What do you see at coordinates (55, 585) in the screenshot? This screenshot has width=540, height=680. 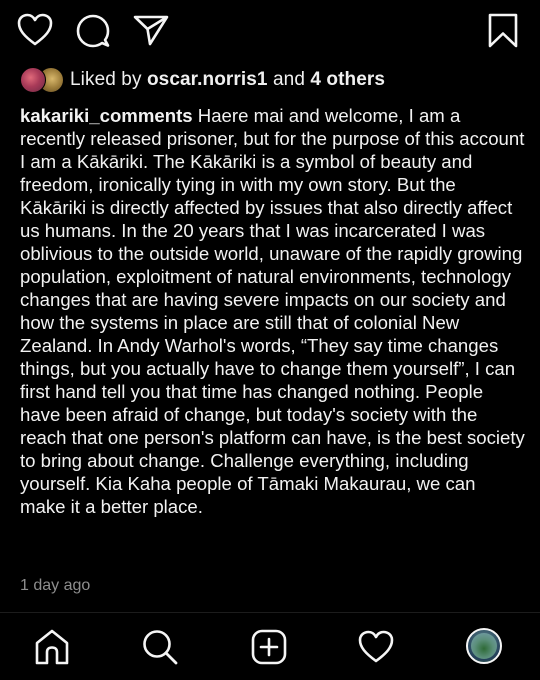 I see `post-timestamp: 1 day ago` at bounding box center [55, 585].